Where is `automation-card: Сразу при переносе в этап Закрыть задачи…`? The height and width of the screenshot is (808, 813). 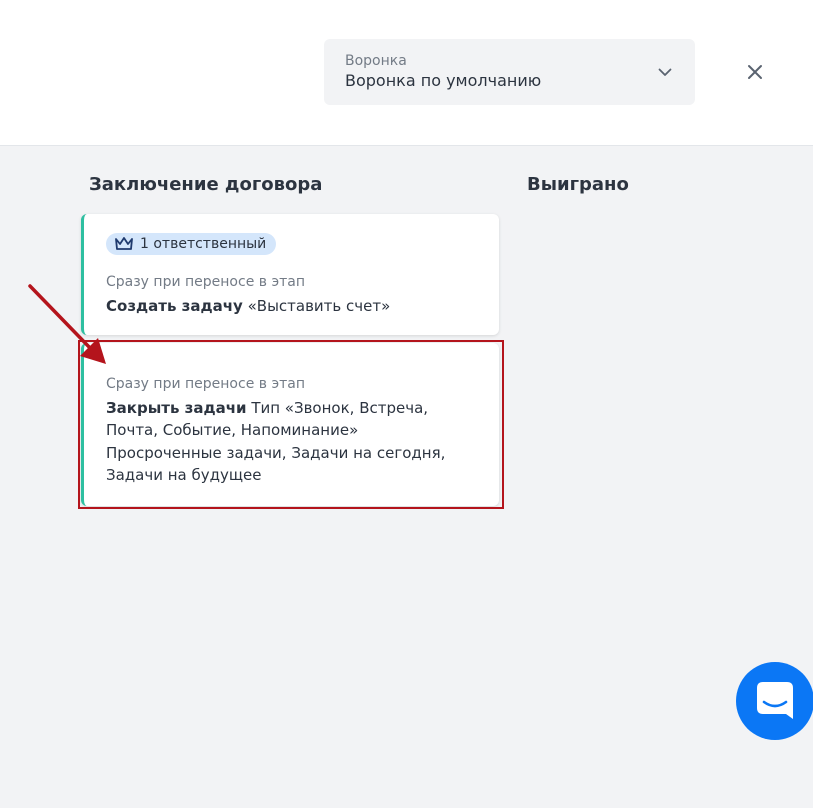 automation-card: Сразу при переносе в этап Закрыть задачи… is located at coordinates (290, 424).